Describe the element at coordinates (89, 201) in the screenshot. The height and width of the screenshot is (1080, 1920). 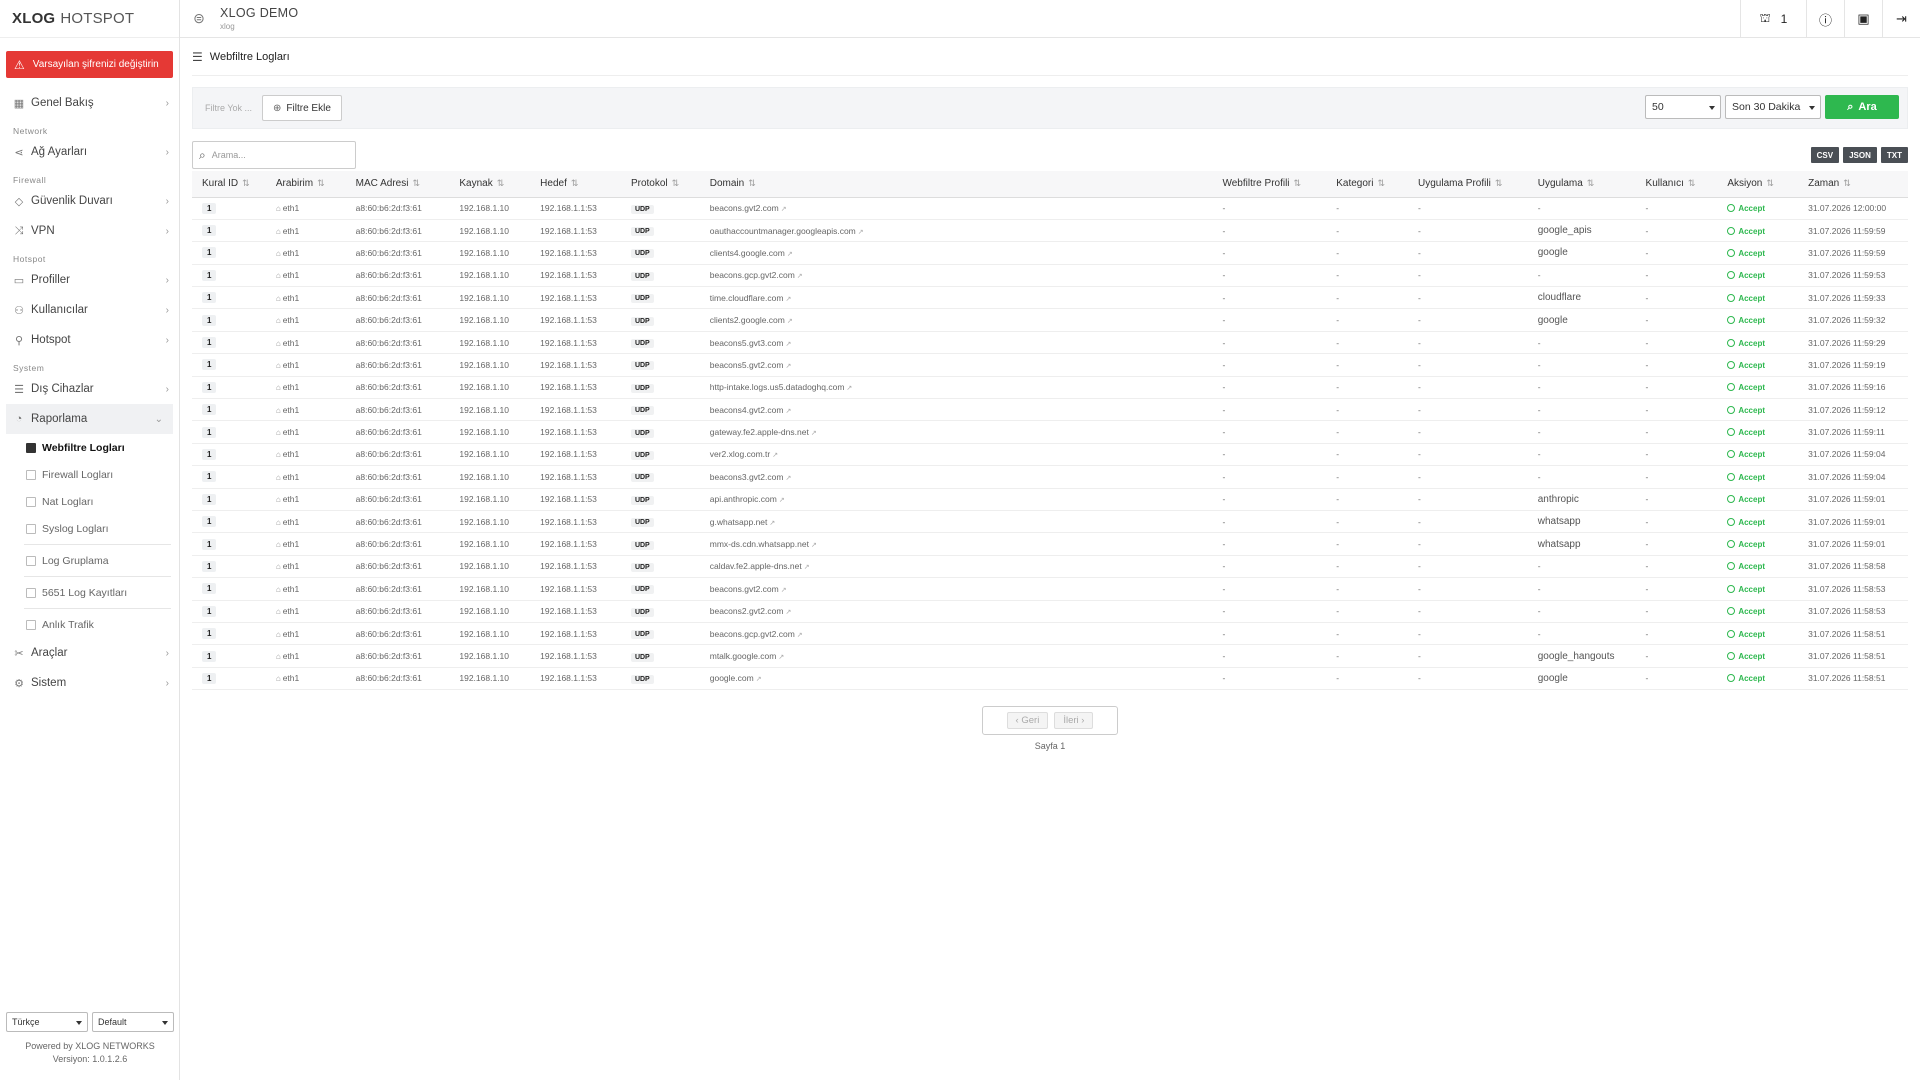
I see `sidebar-item-firewall: ◇ Güvenlik Duvarı ›` at that location.